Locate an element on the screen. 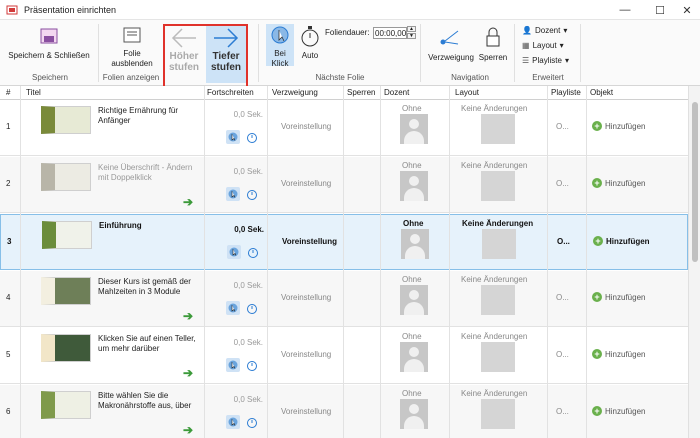 Image resolution: width=700 pixels, height=438 pixels. slide-title: Einführung is located at coordinates (151, 226).